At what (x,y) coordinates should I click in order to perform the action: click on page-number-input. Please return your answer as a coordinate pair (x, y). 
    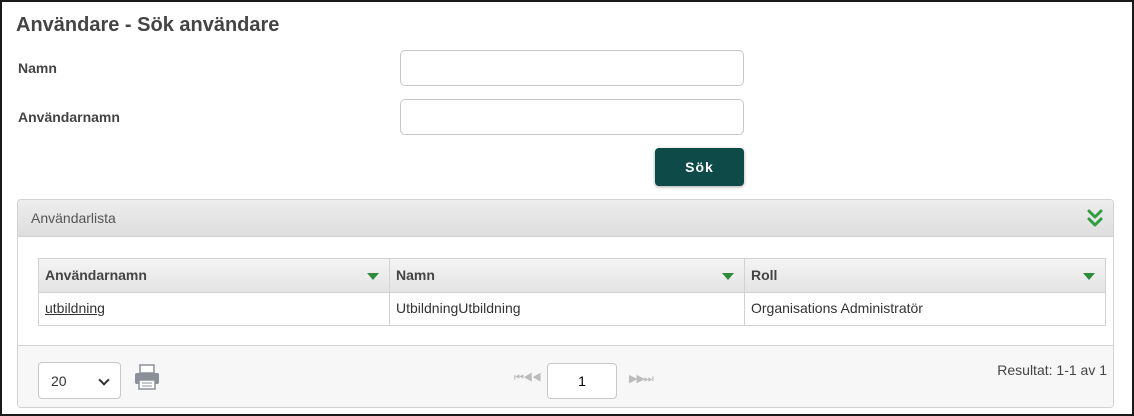
    Looking at the image, I should click on (582, 381).